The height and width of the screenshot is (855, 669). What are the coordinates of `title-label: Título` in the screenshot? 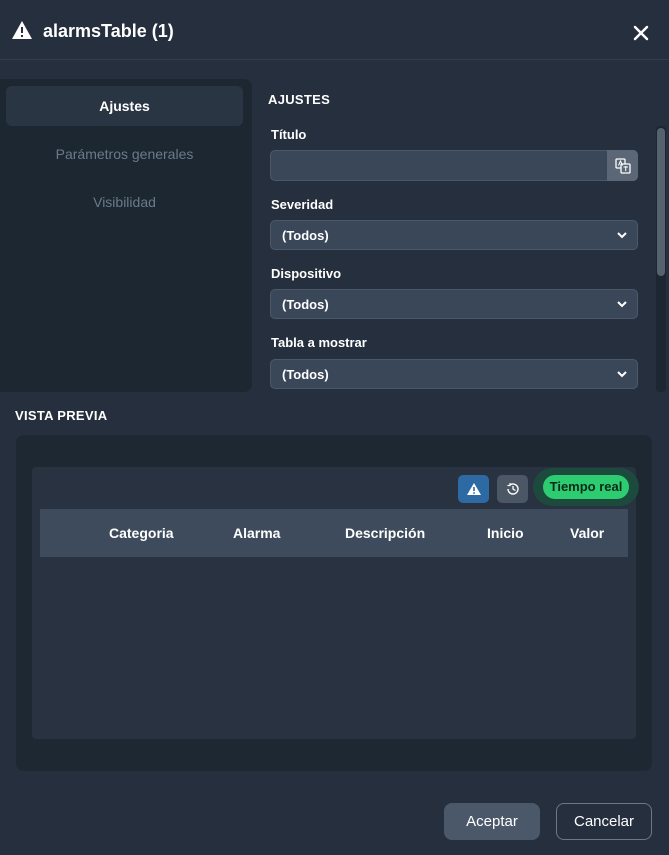 It's located at (289, 134).